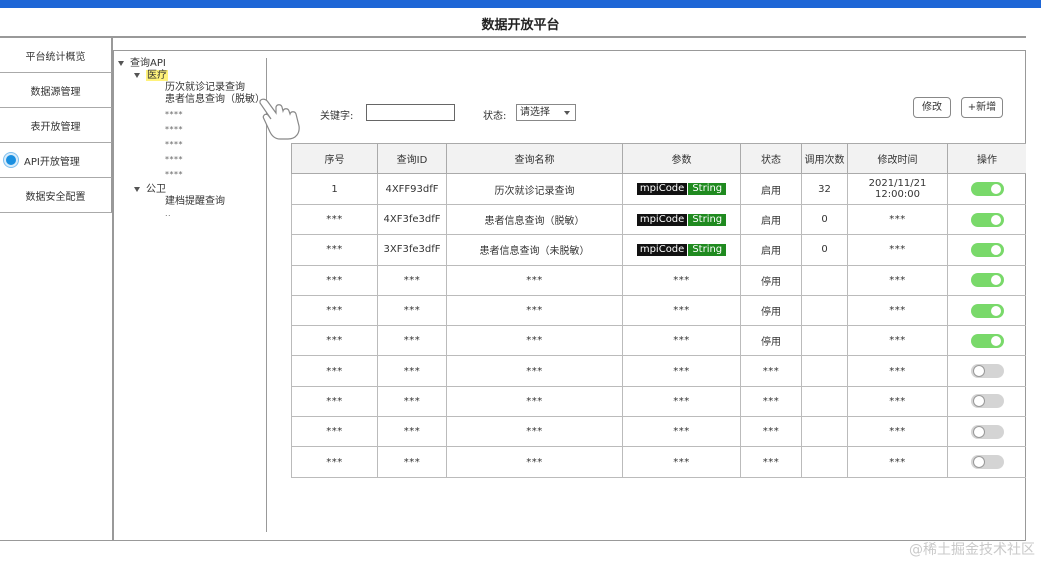 The height and width of the screenshot is (565, 1041). What do you see at coordinates (987, 158) in the screenshot?
I see `column-header: 操作` at bounding box center [987, 158].